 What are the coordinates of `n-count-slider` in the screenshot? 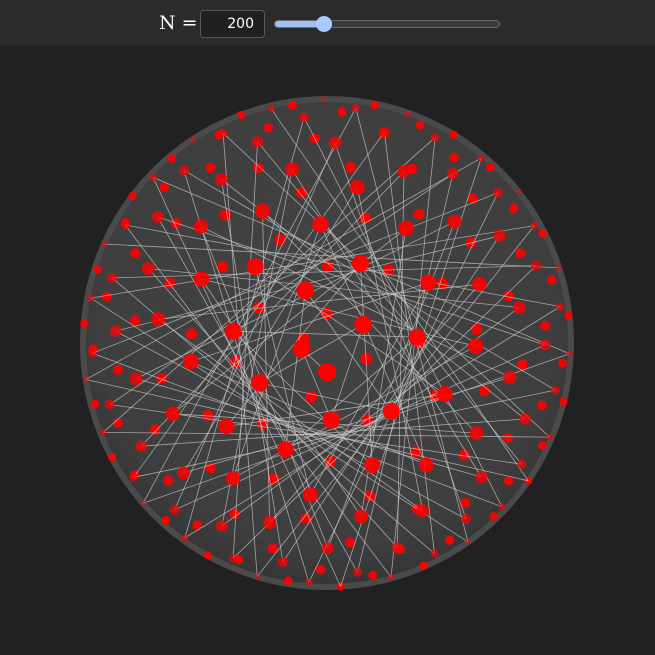 It's located at (387, 24).